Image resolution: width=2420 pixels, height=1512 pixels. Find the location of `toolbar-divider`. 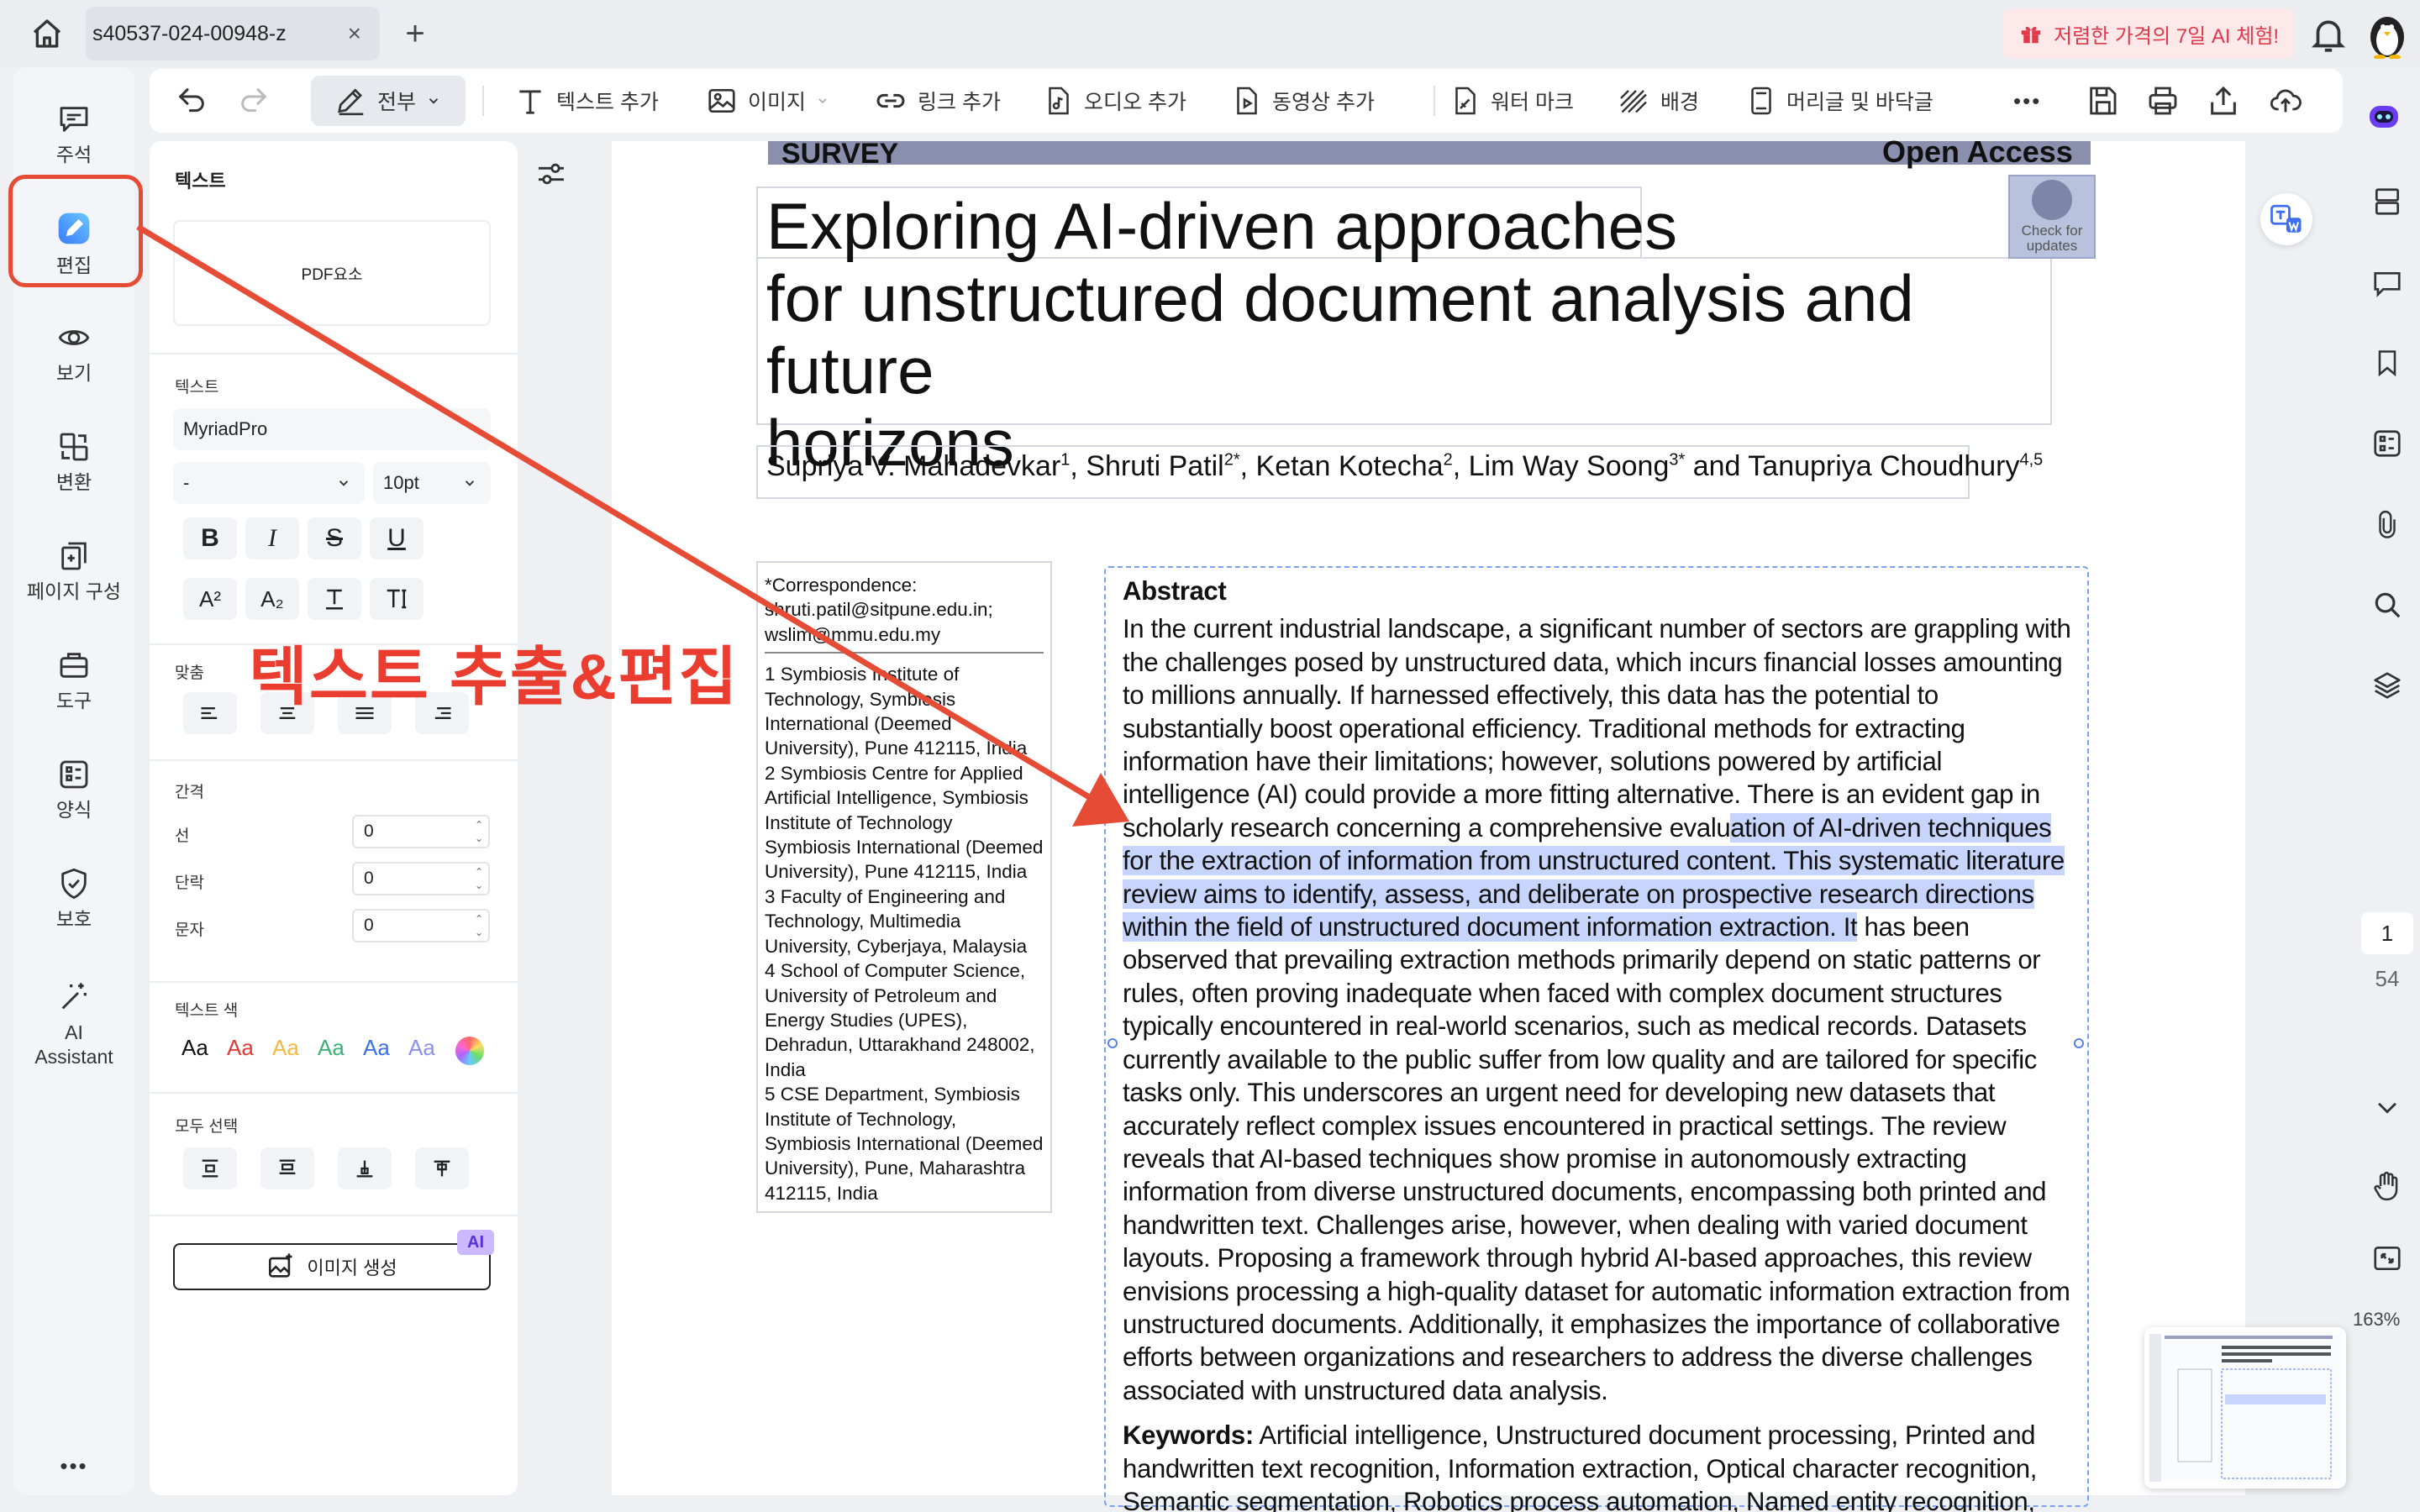

toolbar-divider is located at coordinates (483, 101).